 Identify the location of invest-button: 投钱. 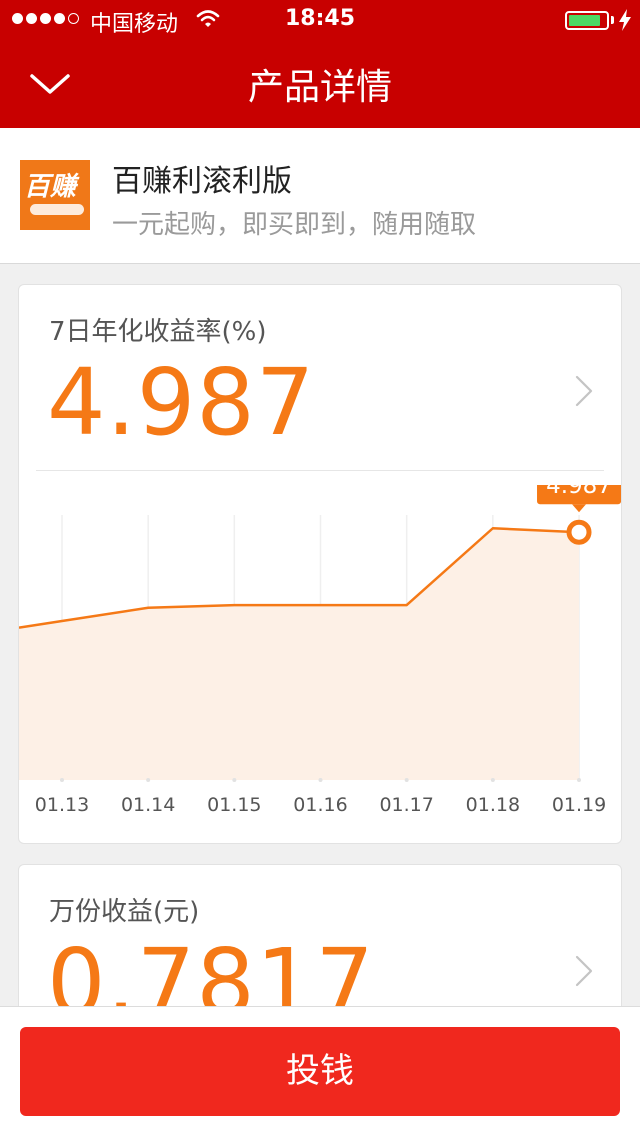
(320, 1071).